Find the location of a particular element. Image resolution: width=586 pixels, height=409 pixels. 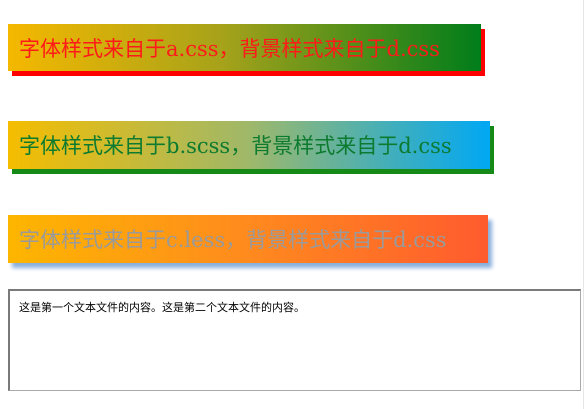

style-box-c: 字体样式来自于c.less，背景样式来自于d.css is located at coordinates (248, 239).